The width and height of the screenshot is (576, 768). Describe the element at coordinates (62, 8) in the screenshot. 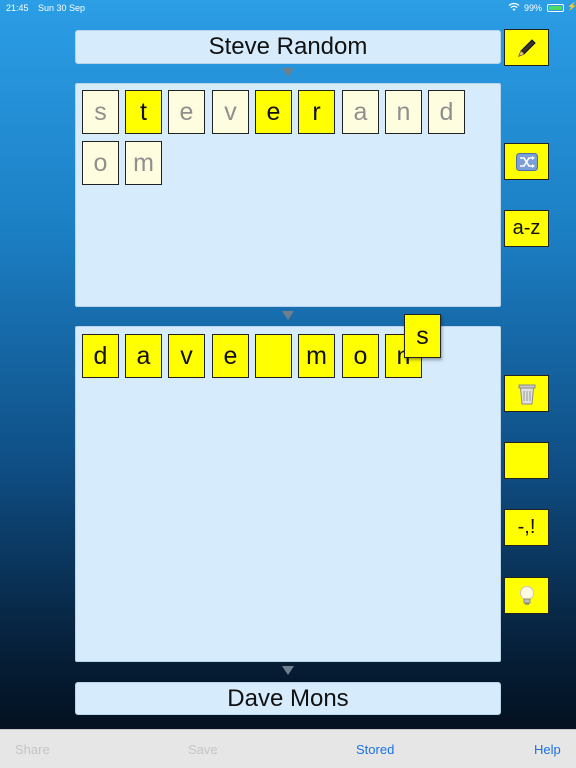

I see `status-date: Sun 30 Sep` at that location.